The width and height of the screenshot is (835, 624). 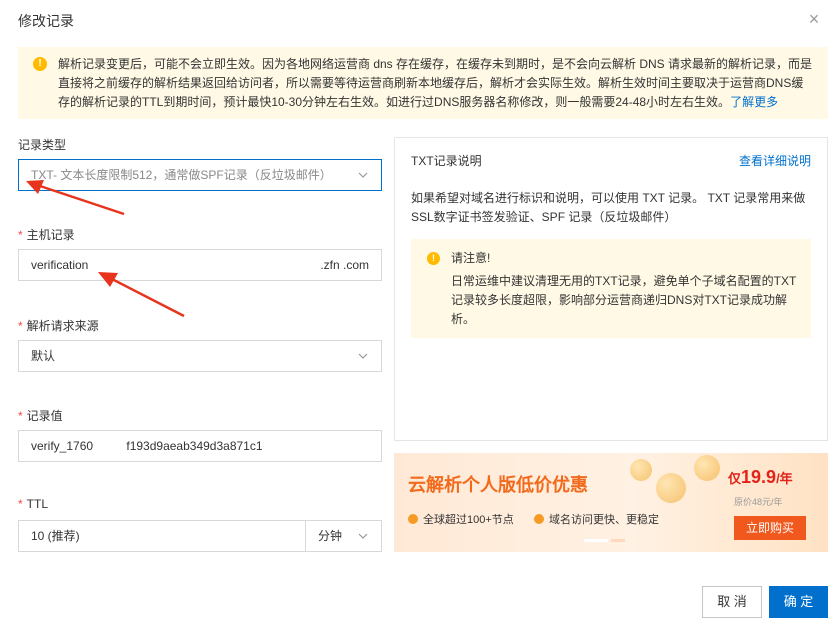 I want to click on carousel-dot-active, so click(x=596, y=540).